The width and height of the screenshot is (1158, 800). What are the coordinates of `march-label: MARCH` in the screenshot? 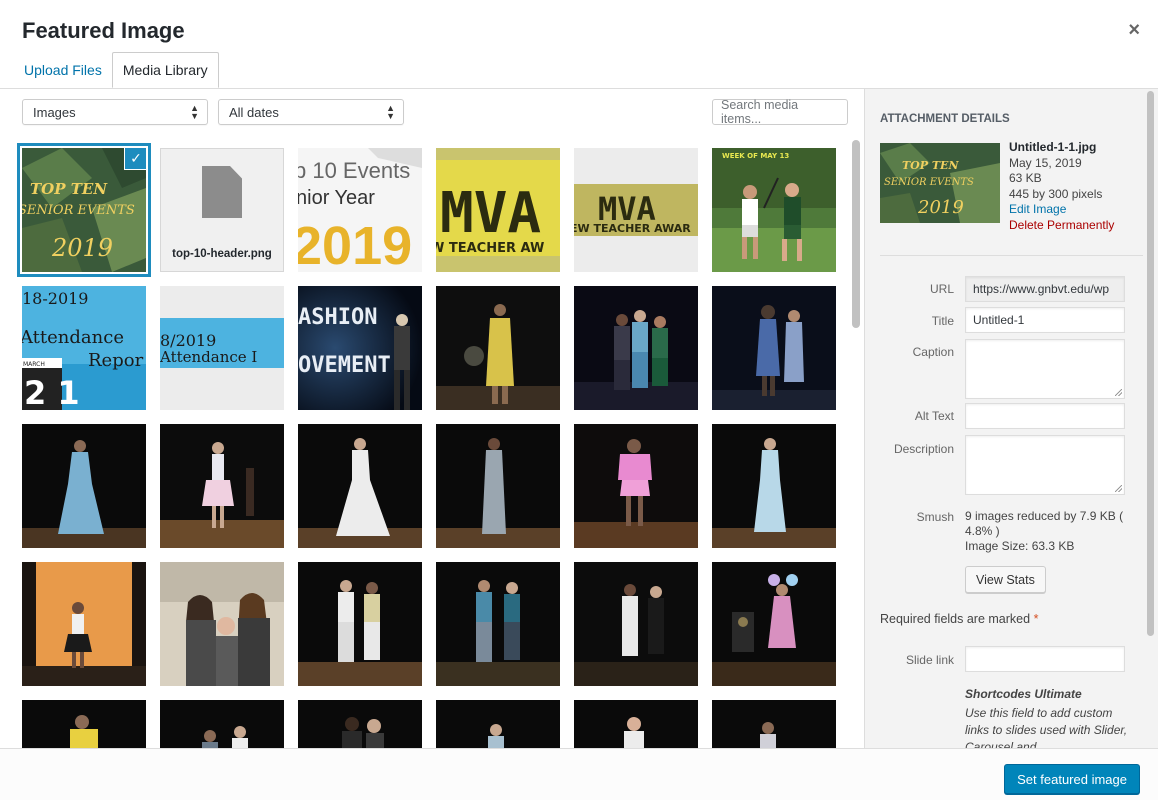 It's located at (34, 364).